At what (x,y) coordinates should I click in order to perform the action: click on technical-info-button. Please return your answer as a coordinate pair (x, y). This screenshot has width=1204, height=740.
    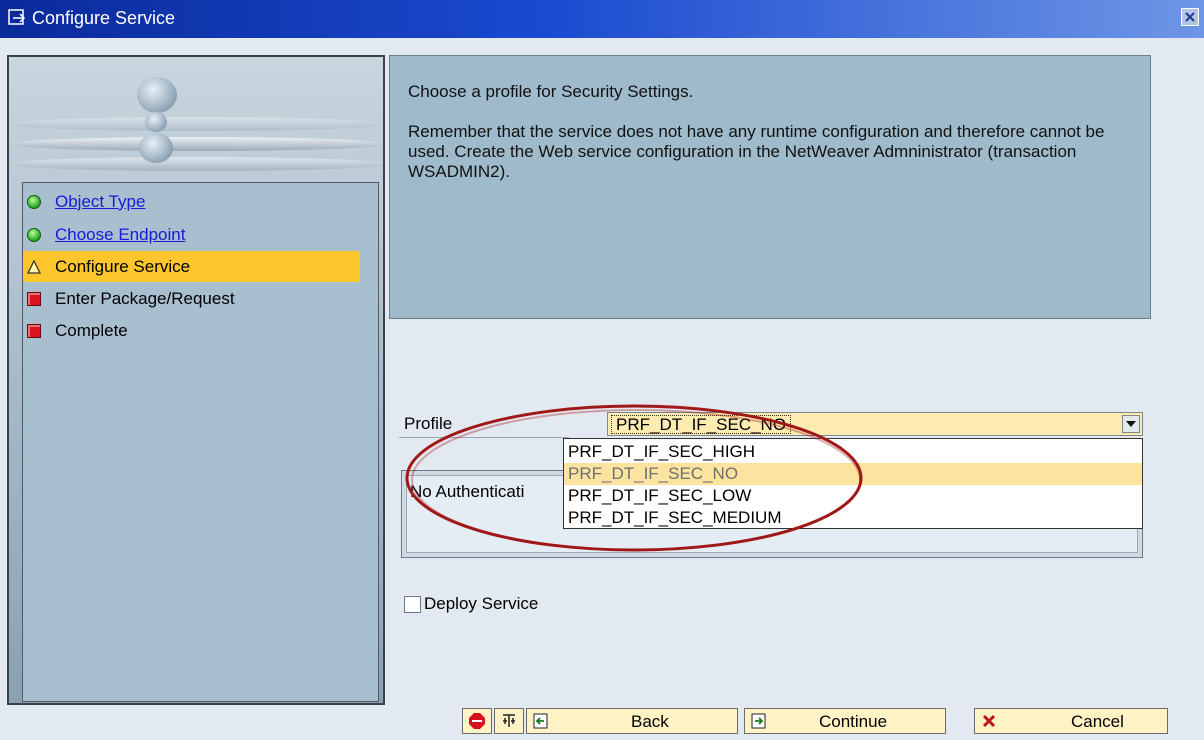
    Looking at the image, I should click on (509, 721).